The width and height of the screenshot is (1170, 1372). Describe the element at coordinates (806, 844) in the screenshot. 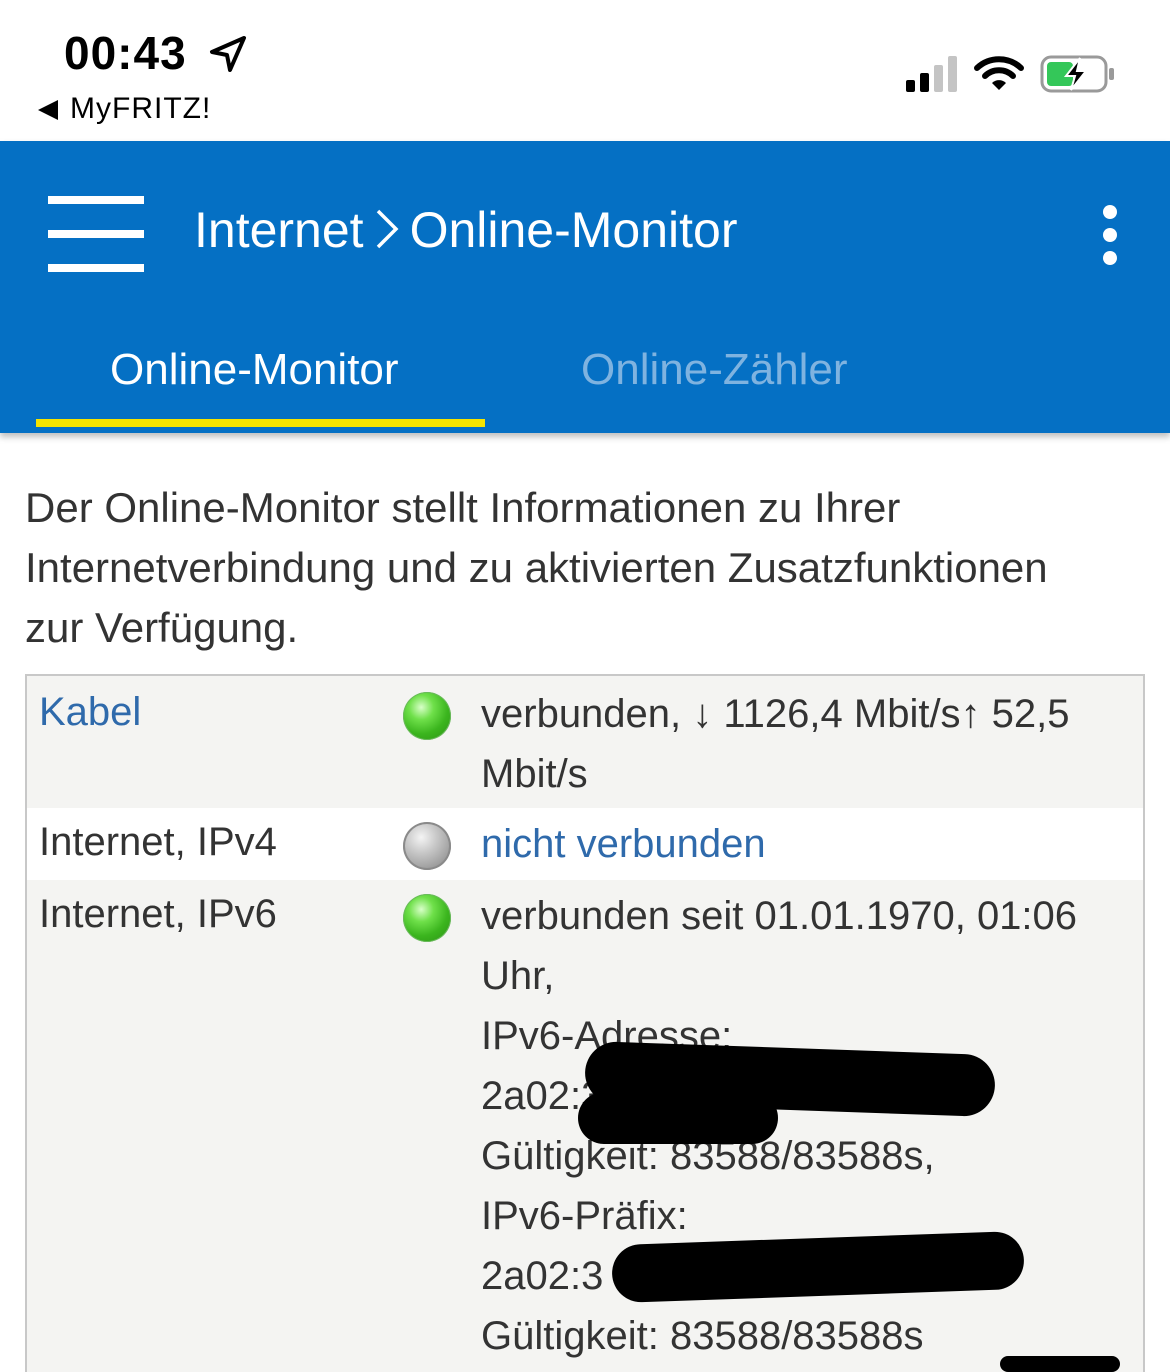

I see `ipv4-status-link: nicht verbunden` at that location.